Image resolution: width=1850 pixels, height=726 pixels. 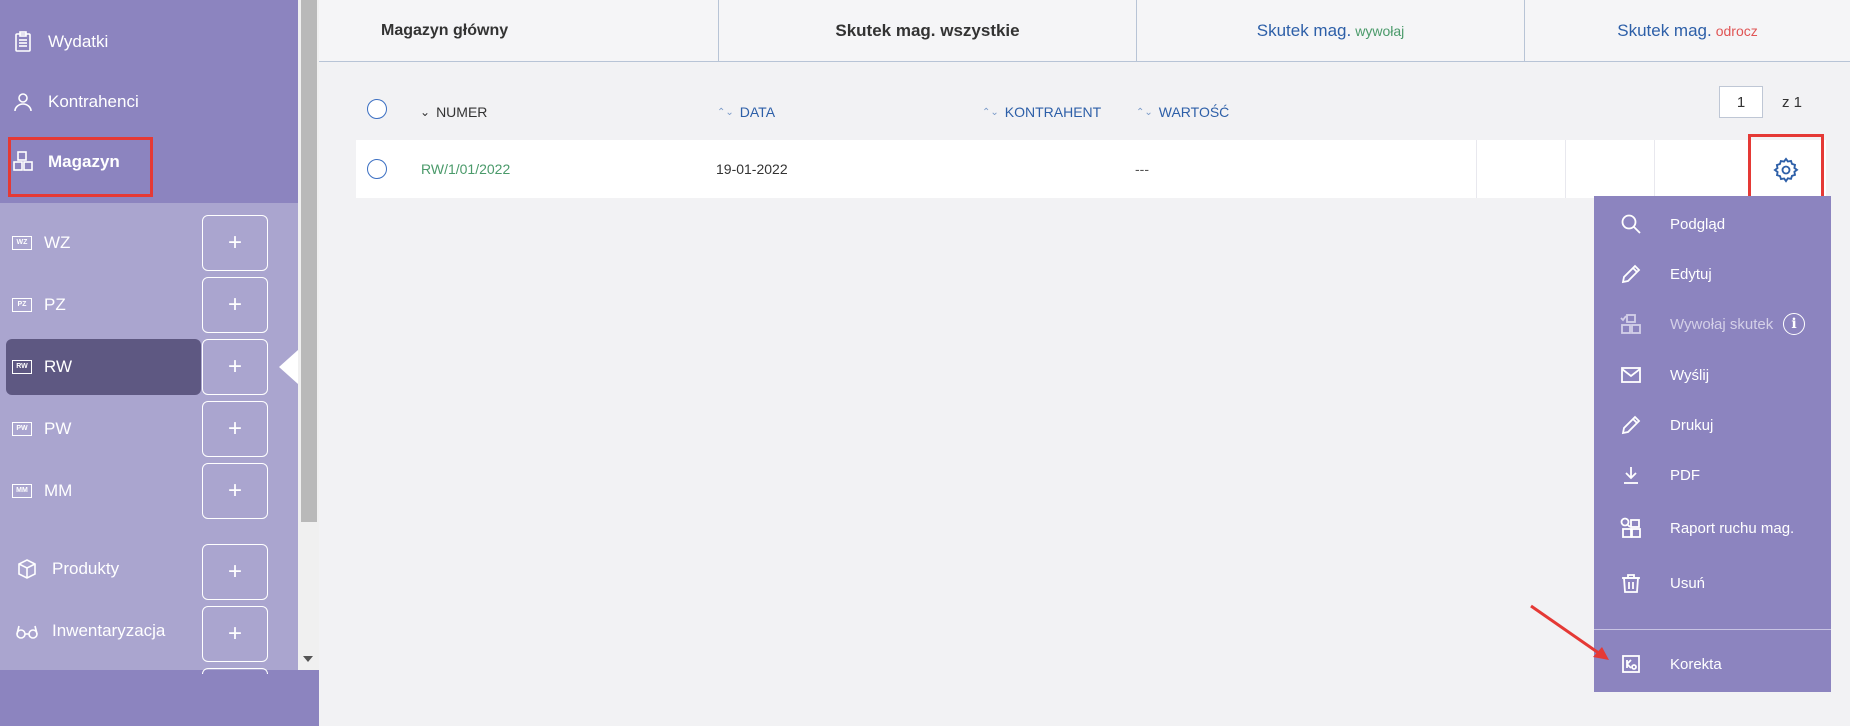 I want to click on column-label: NUMER, so click(x=462, y=112).